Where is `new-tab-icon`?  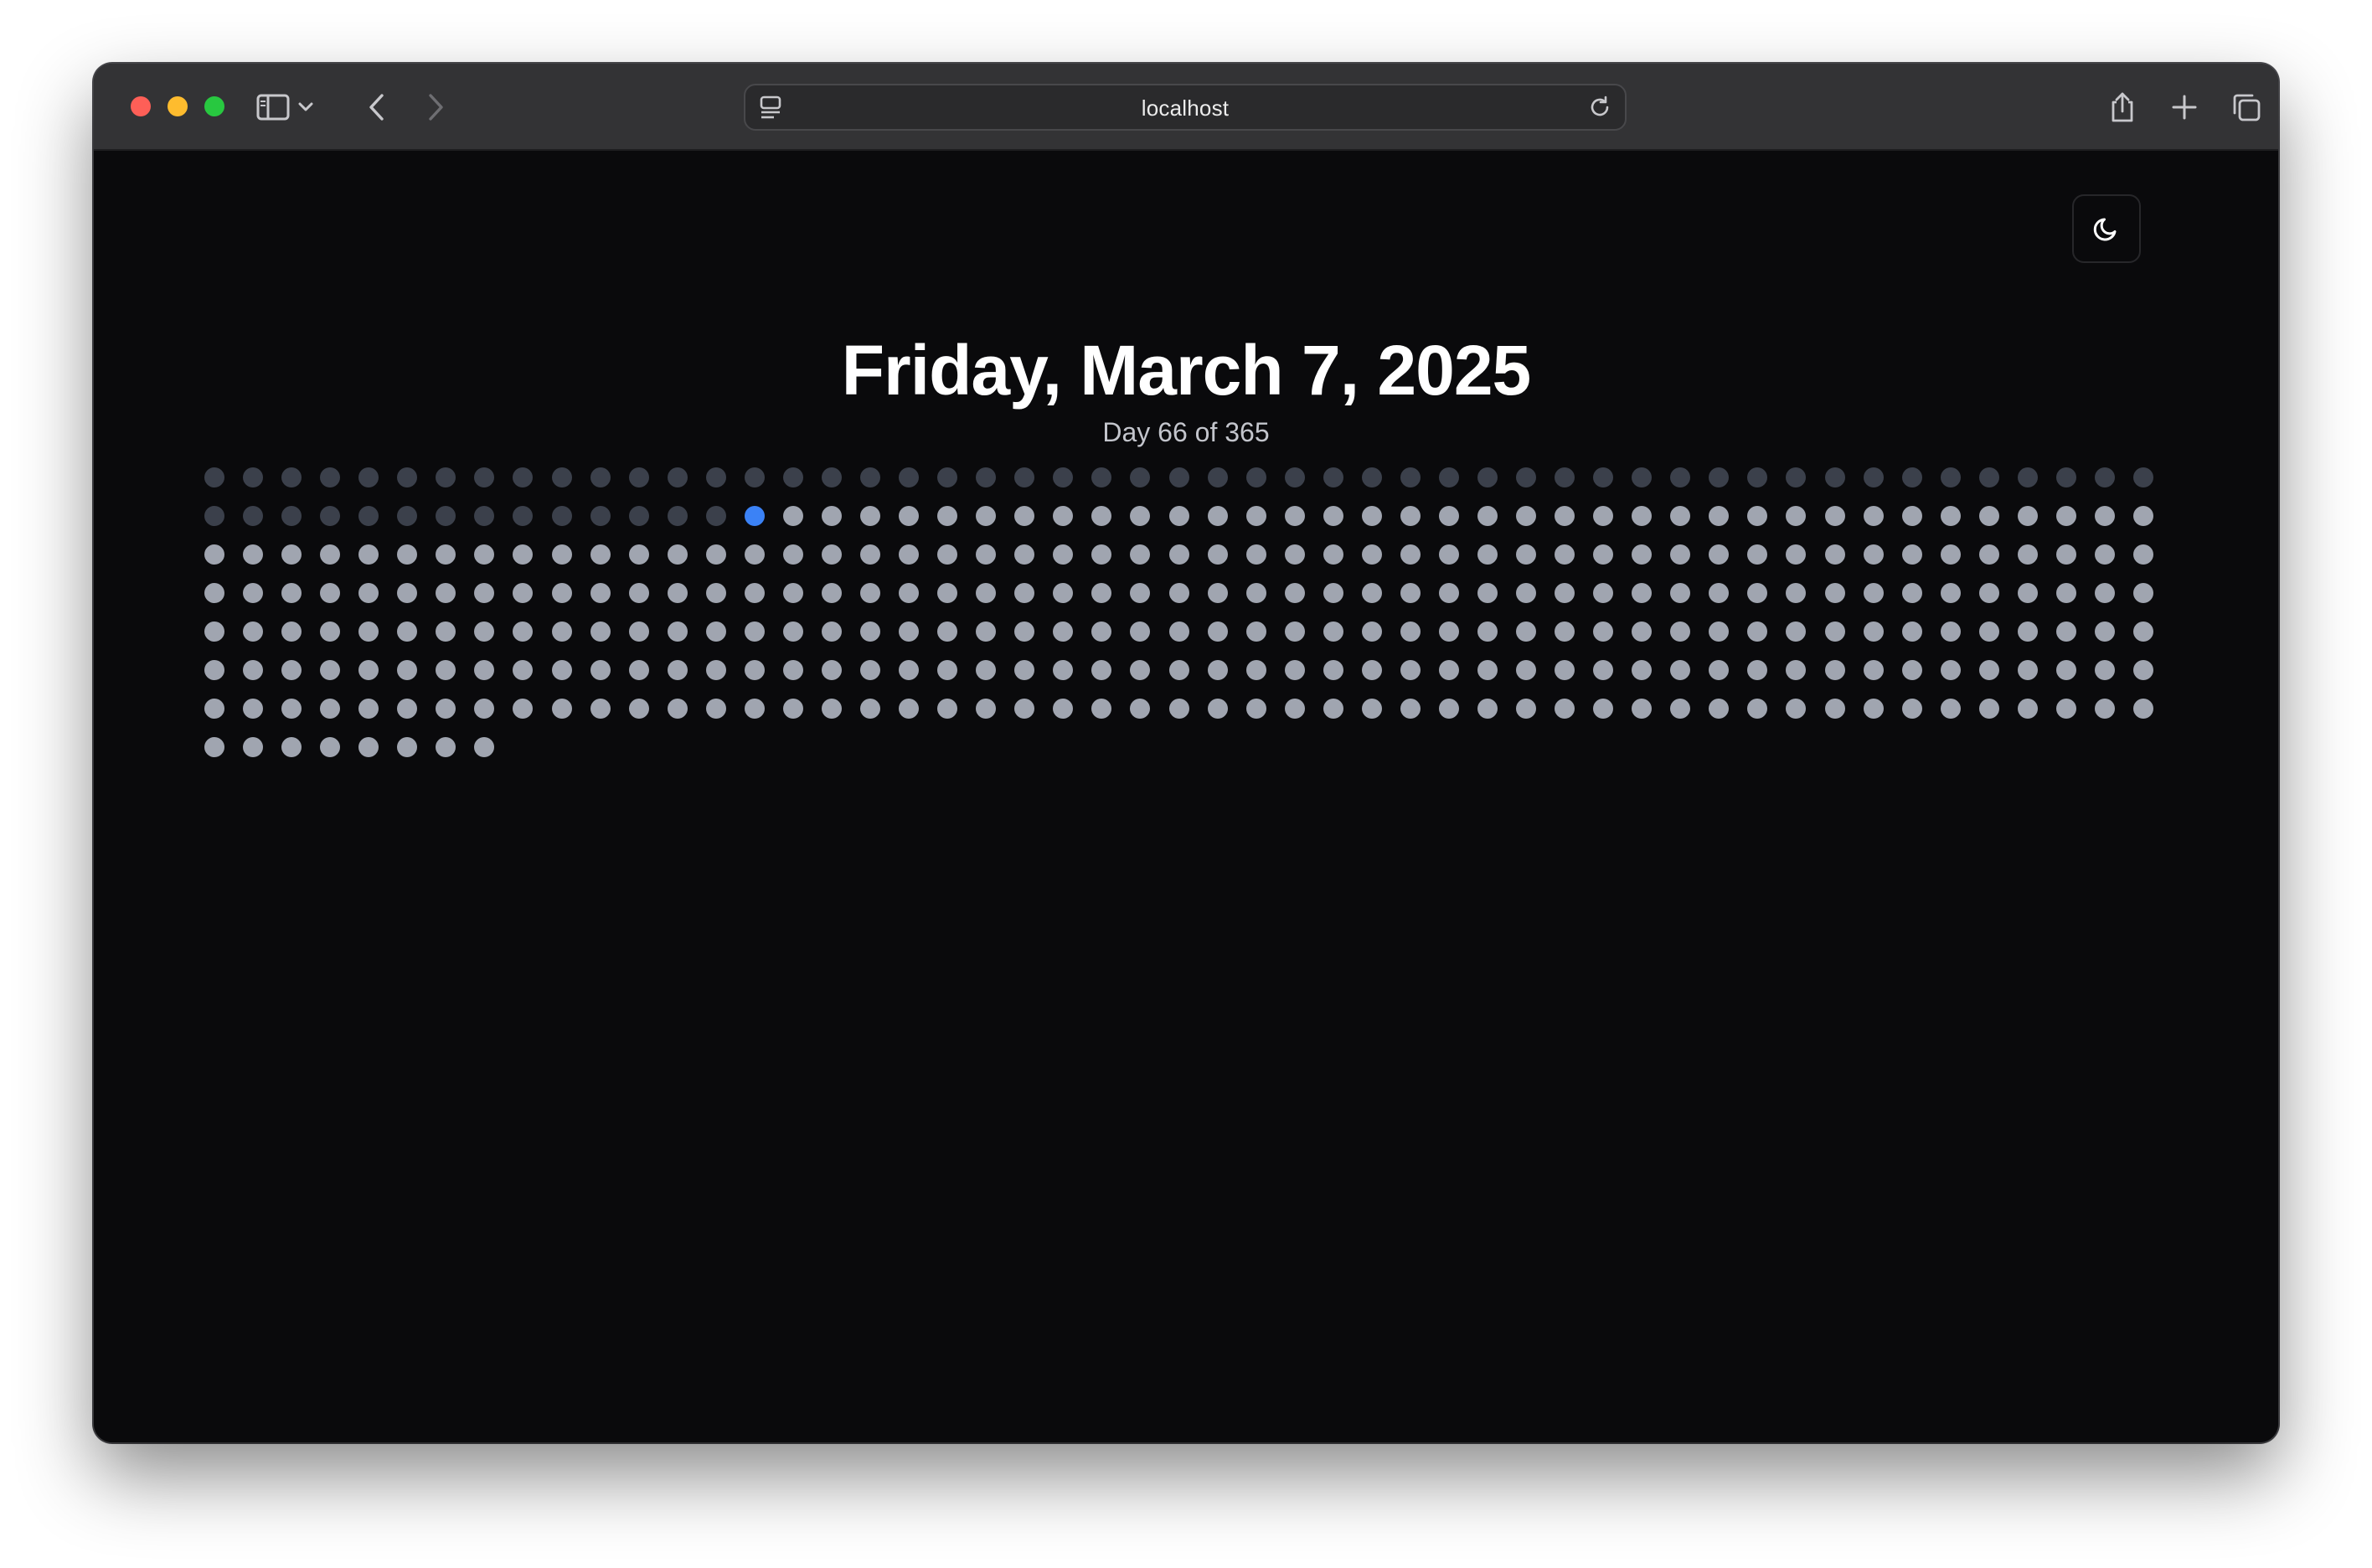
new-tab-icon is located at coordinates (2184, 108).